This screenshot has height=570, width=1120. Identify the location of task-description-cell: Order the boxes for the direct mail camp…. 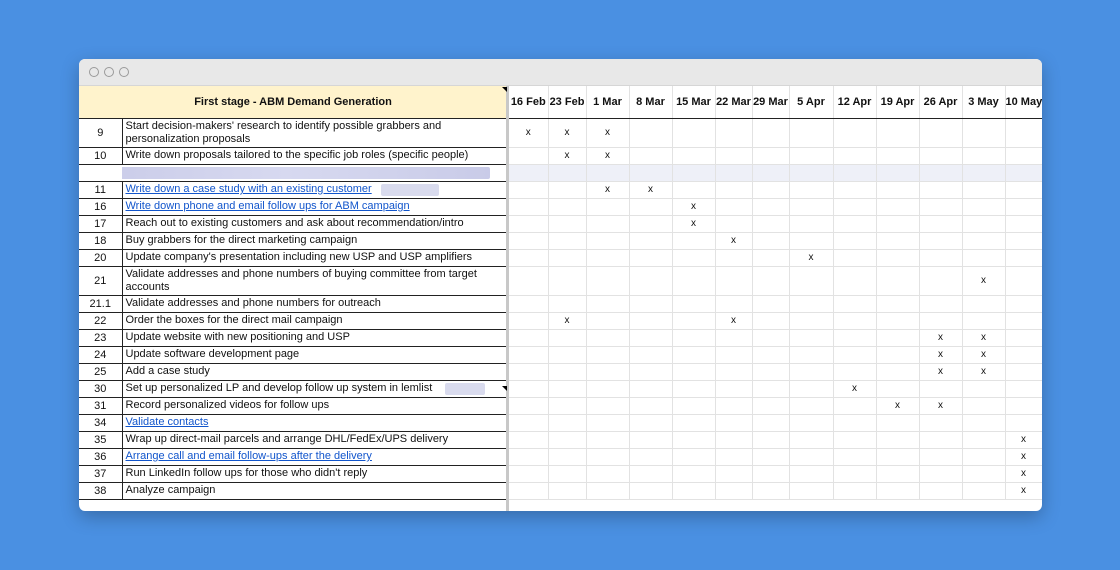
(314, 321).